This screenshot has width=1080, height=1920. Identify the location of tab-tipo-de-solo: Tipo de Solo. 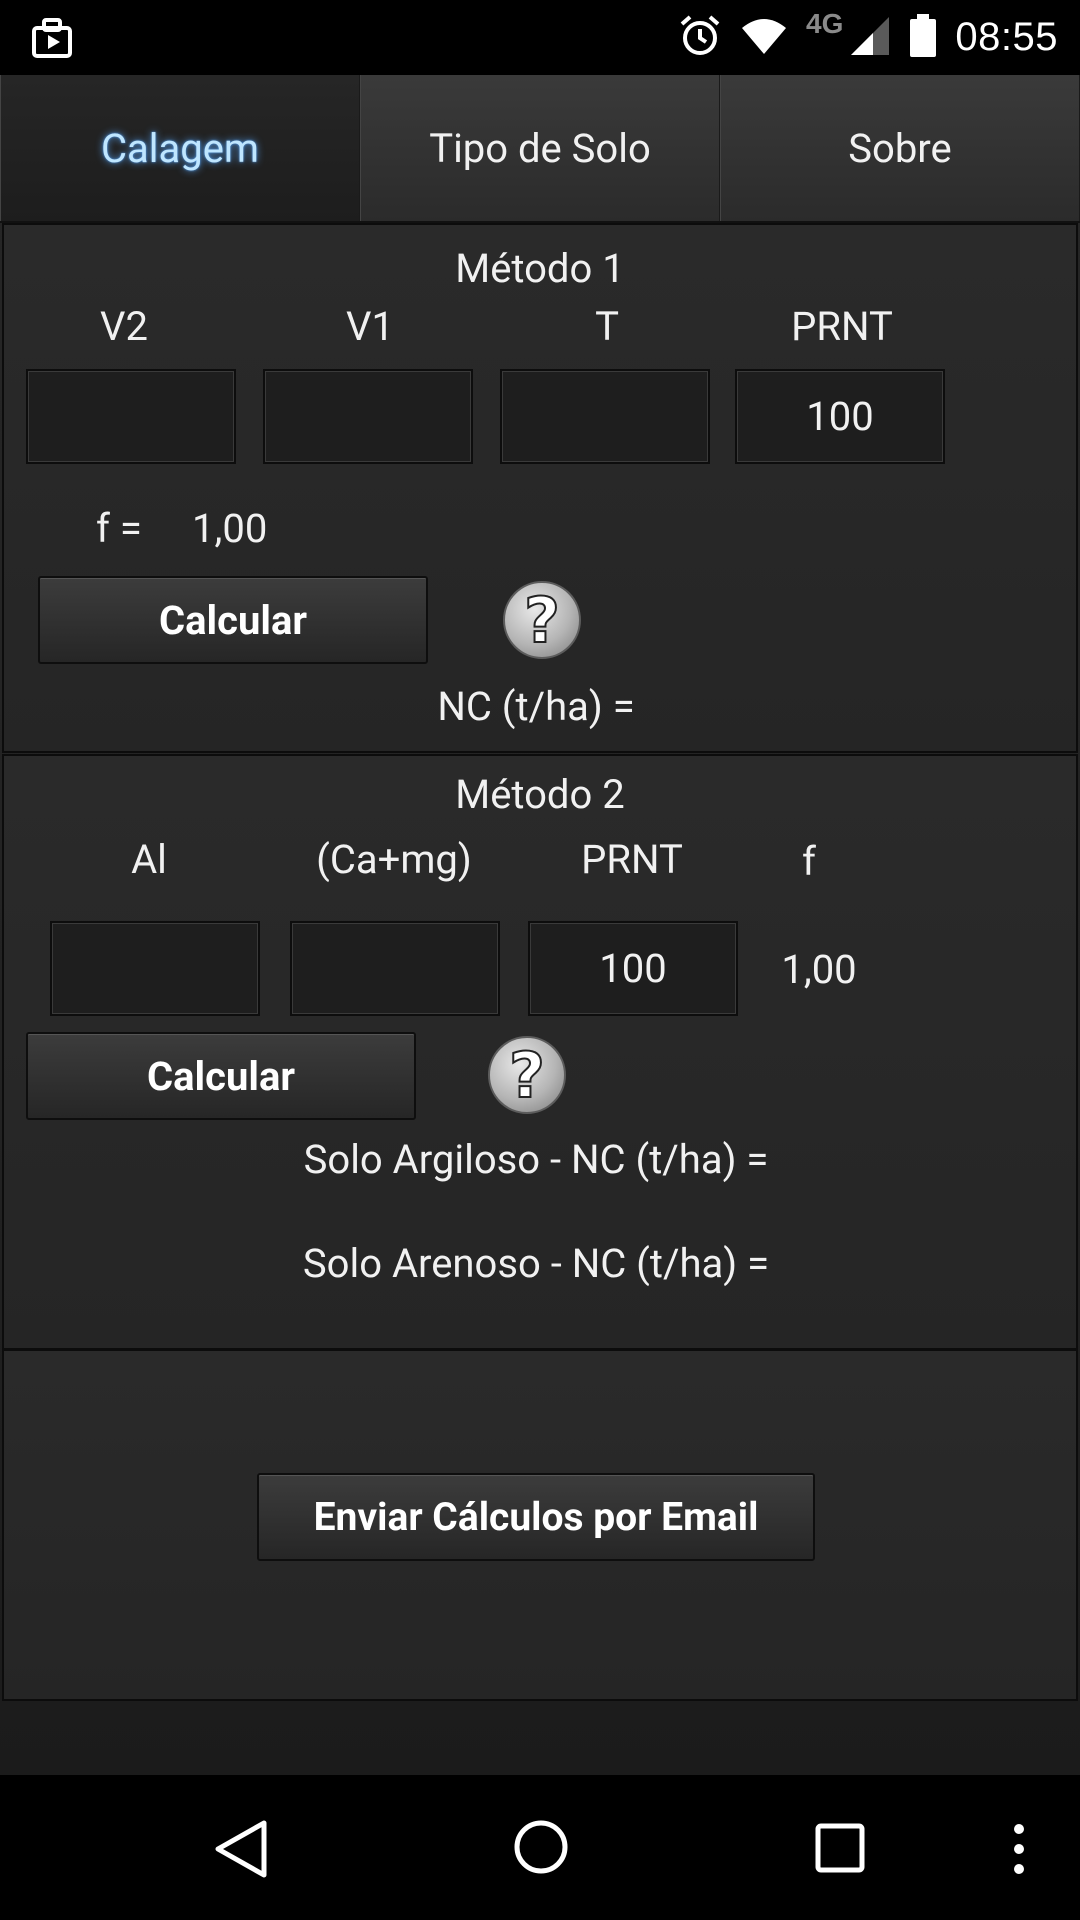
(540, 148).